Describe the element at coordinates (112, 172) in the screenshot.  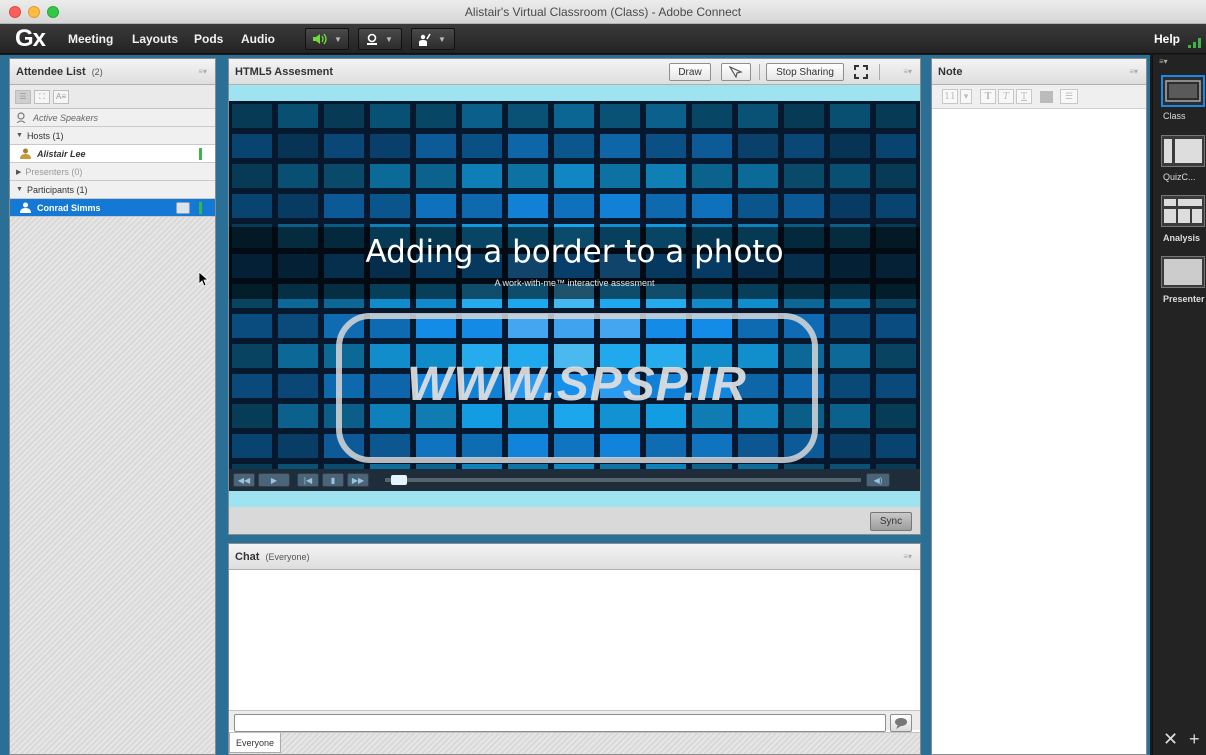
I see `presenters-group-row: ▶ Presenters (0)` at that location.